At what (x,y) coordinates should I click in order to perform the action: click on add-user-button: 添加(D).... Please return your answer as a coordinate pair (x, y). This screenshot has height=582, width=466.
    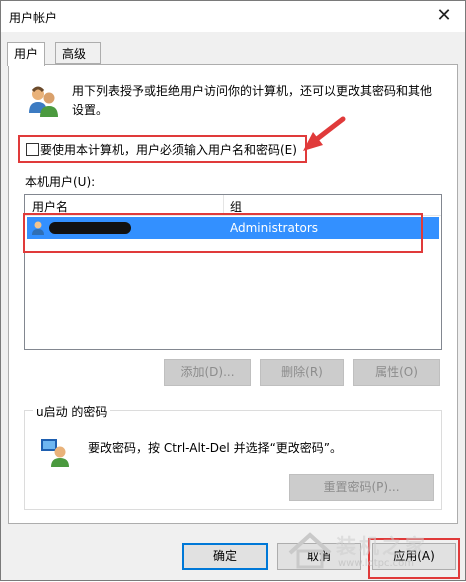
    Looking at the image, I should click on (207, 372).